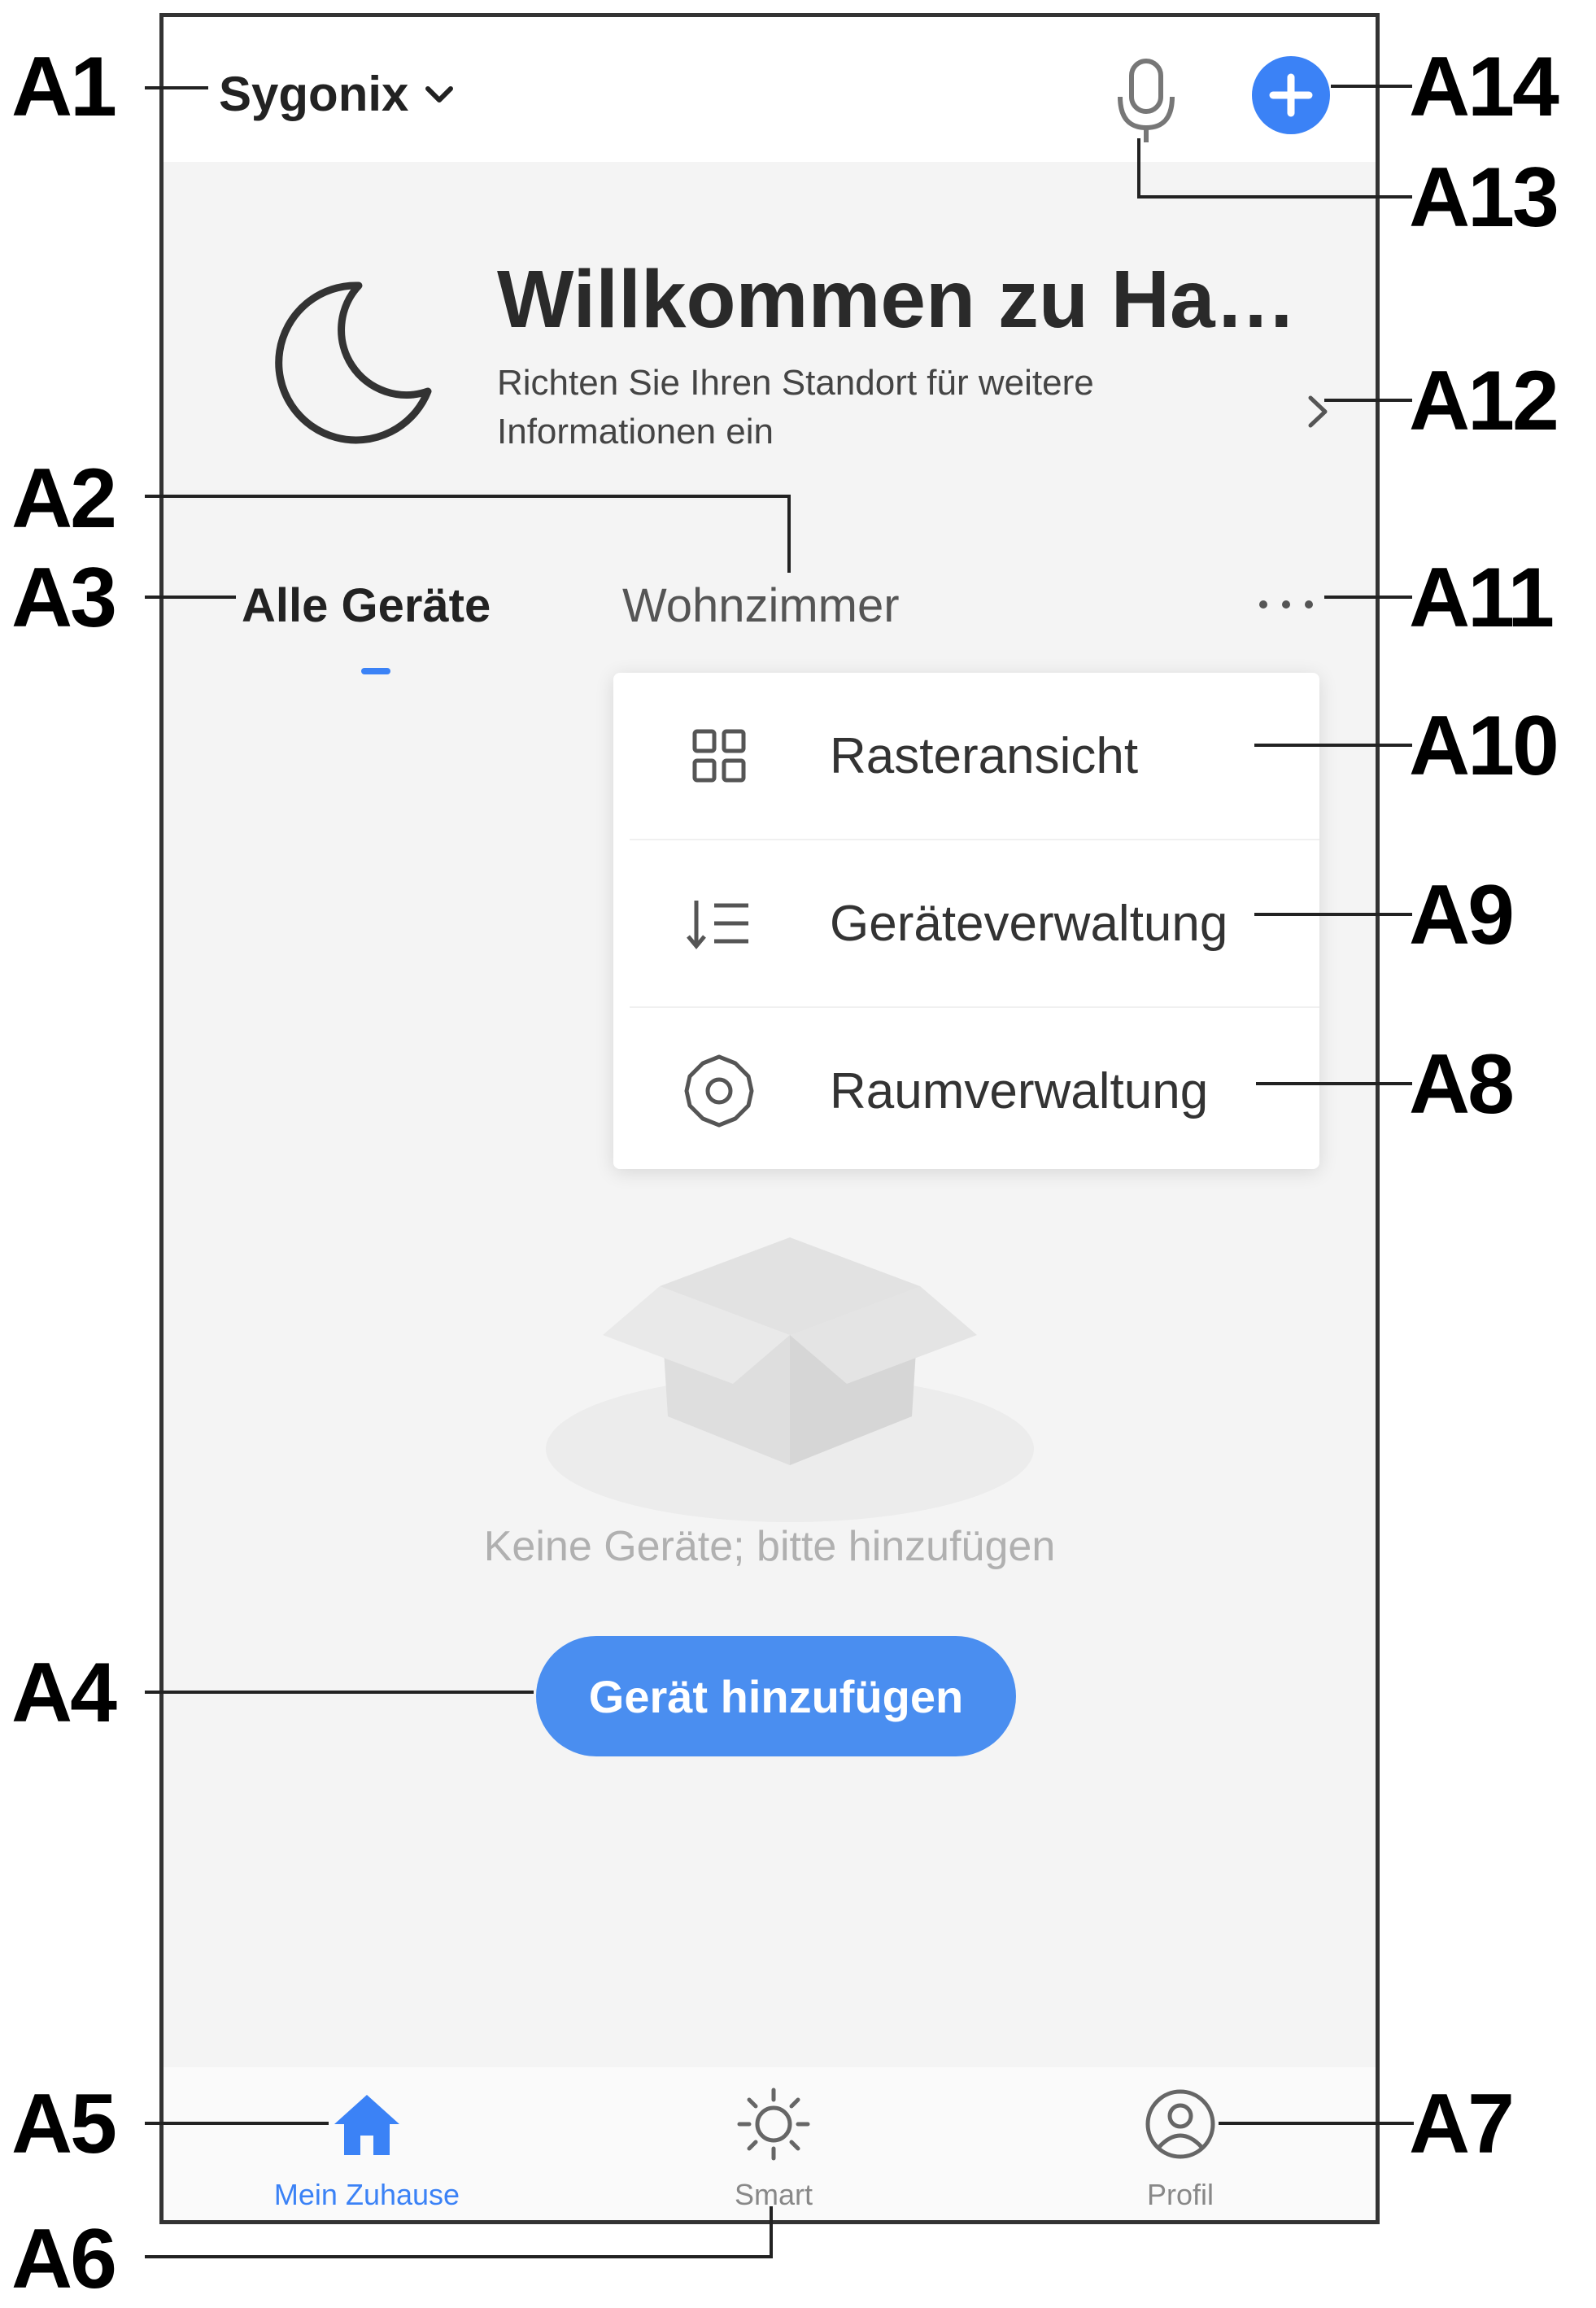  What do you see at coordinates (1029, 924) in the screenshot?
I see `menu-item-label: Geräteverwaltung` at bounding box center [1029, 924].